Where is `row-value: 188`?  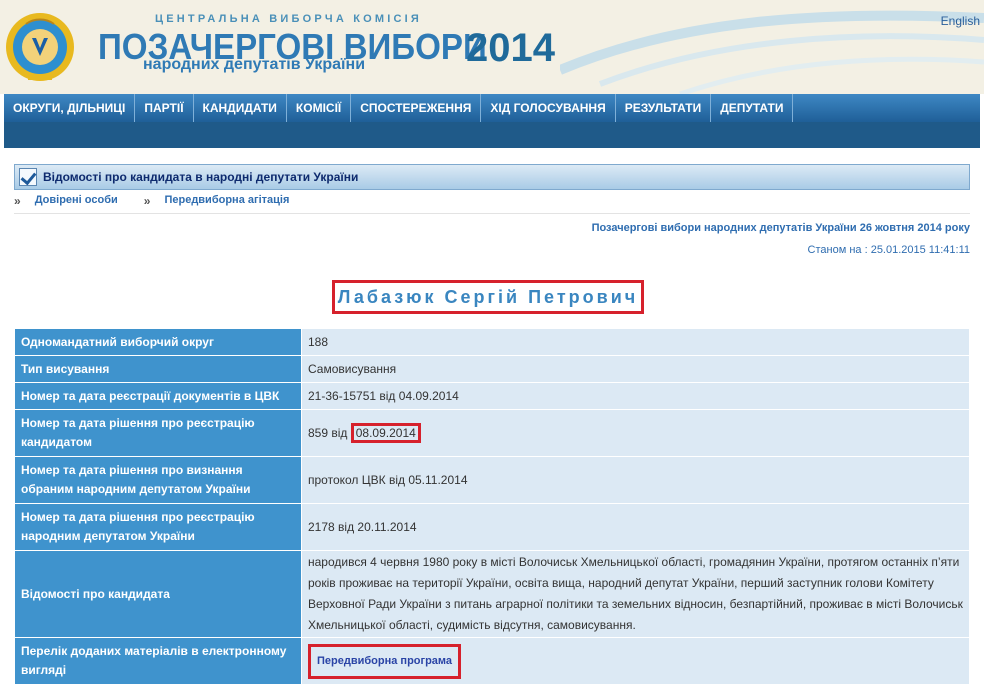 row-value: 188 is located at coordinates (635, 342).